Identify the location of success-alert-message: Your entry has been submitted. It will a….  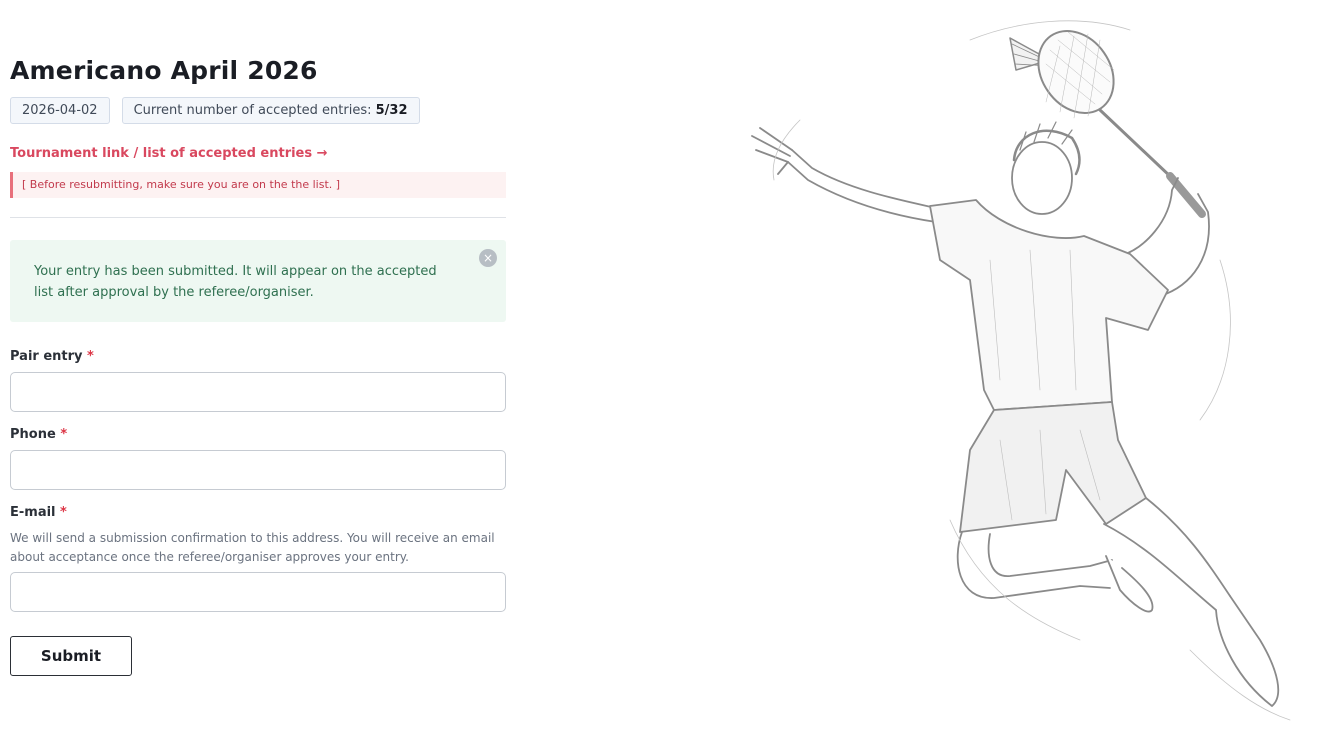
(235, 282).